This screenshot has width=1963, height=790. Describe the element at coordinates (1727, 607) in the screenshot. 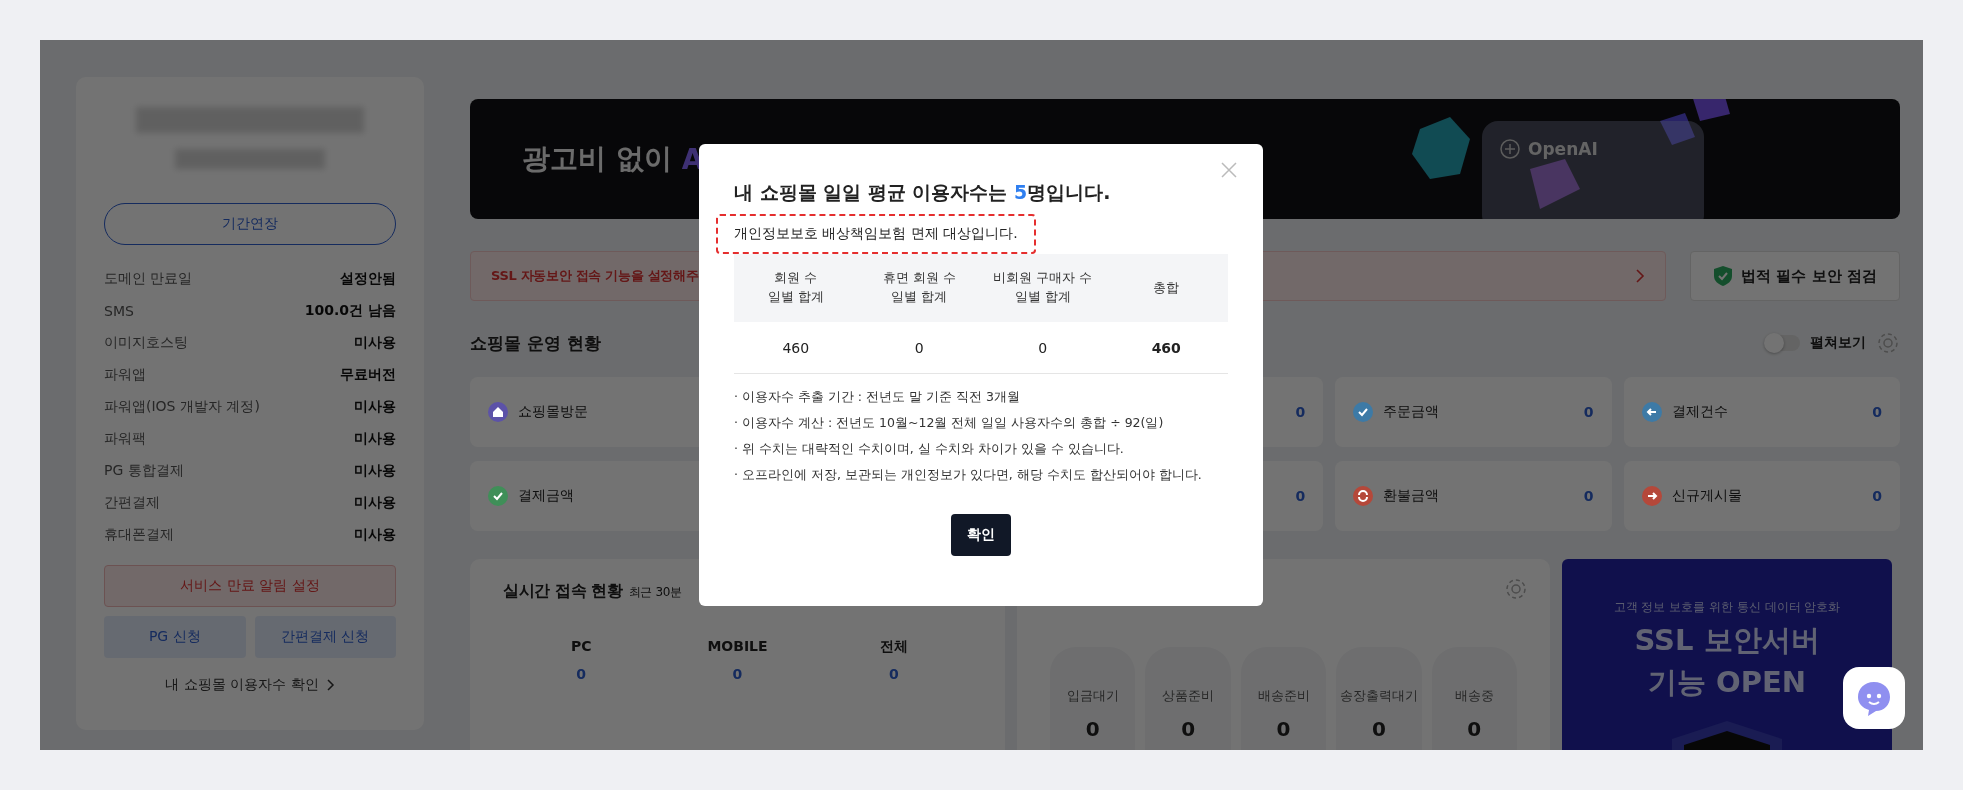

I see `promo-caption: 고객 정보 보호를 위한 통신 데이터 암호화` at that location.